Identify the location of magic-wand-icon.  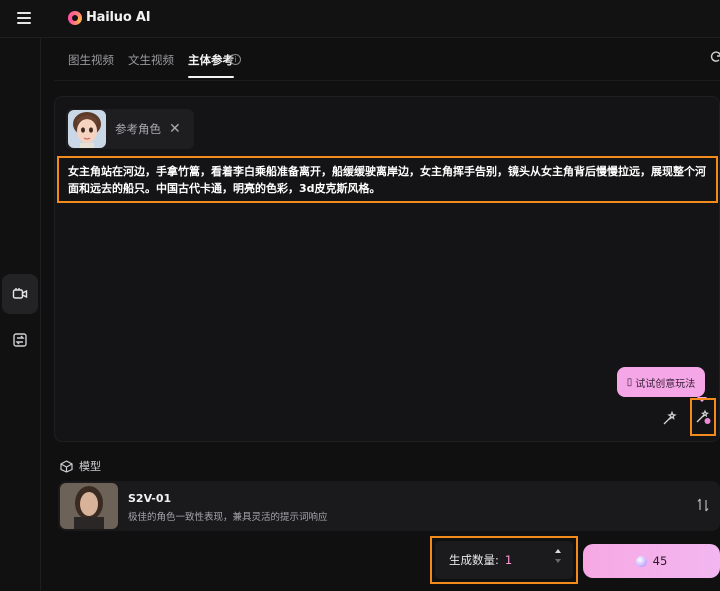
(669, 419).